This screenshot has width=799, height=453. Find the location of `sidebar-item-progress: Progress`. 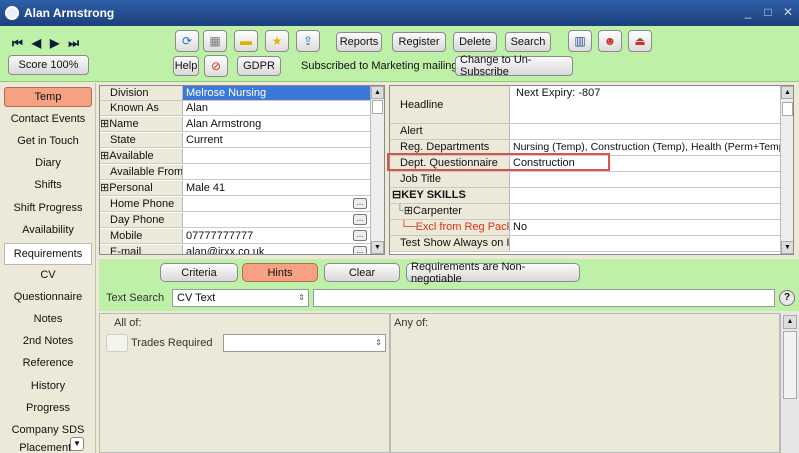

sidebar-item-progress: Progress is located at coordinates (48, 408).